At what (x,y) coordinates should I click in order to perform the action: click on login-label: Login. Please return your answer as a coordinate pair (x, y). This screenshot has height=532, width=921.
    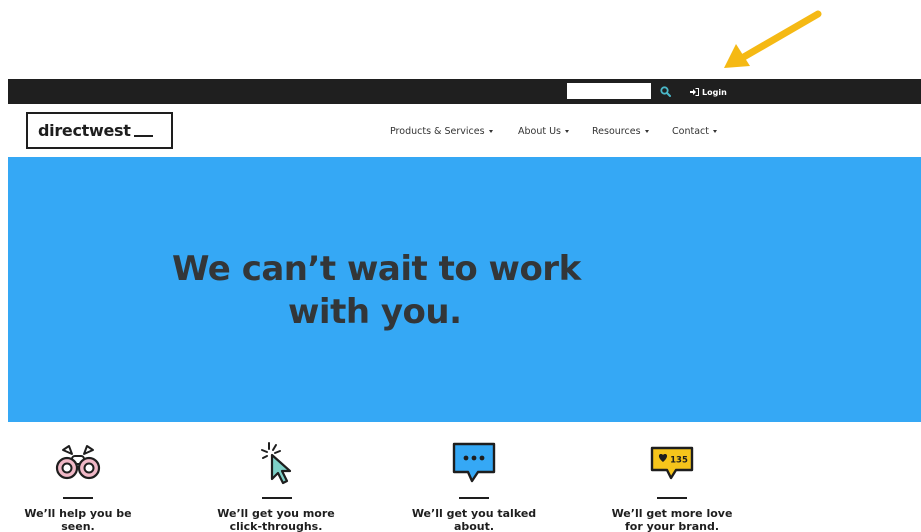
    Looking at the image, I should click on (714, 92).